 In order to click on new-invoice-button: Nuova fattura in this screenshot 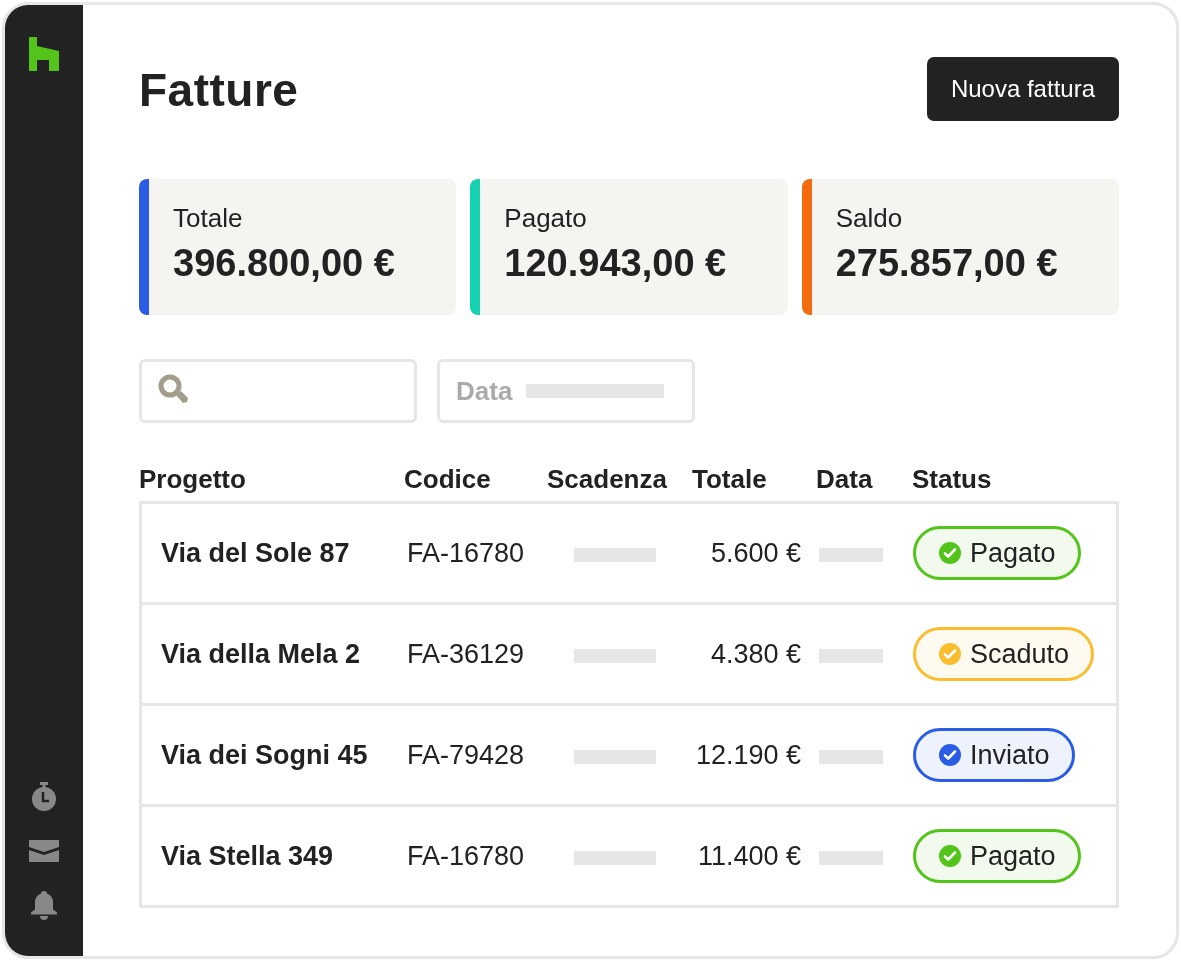, I will do `click(1022, 89)`.